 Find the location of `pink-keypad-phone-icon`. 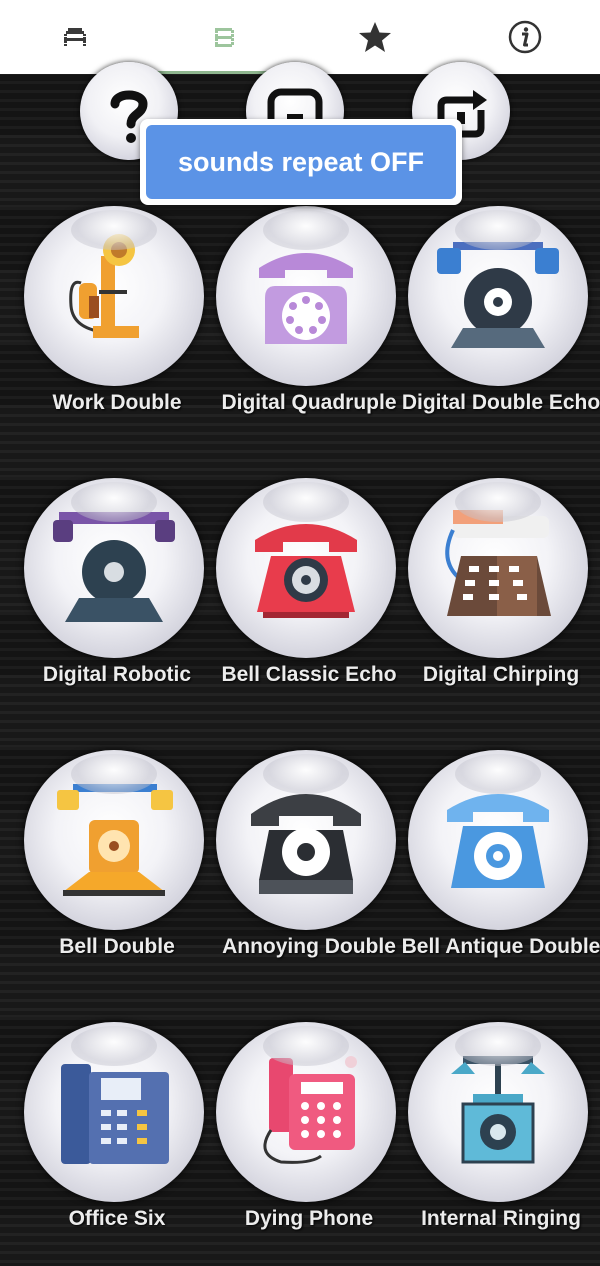

pink-keypad-phone-icon is located at coordinates (310, 1110).